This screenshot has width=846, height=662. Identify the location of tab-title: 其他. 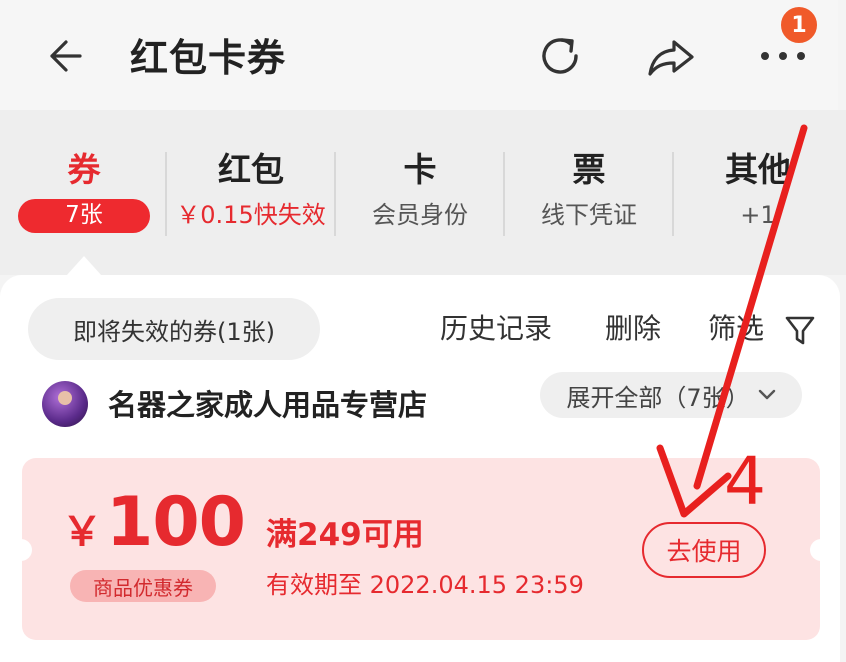
(758, 169).